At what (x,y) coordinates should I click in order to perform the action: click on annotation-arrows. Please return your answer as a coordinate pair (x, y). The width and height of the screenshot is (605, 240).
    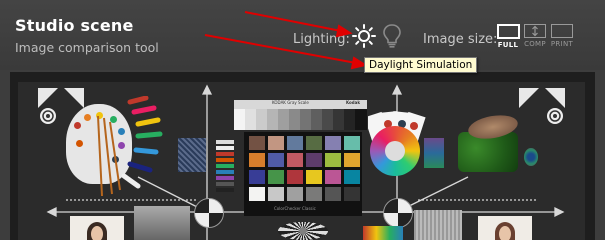
    Looking at the image, I should click on (286, 40).